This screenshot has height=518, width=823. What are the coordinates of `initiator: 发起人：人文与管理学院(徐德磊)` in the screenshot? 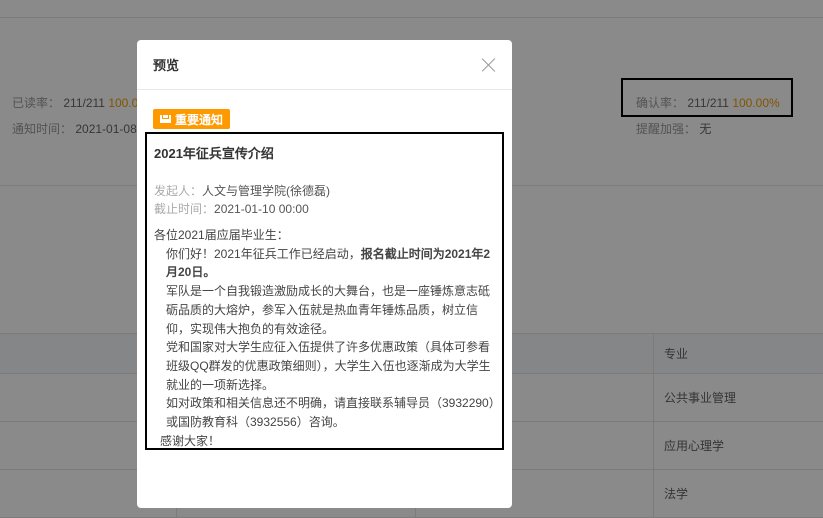 It's located at (242, 191).